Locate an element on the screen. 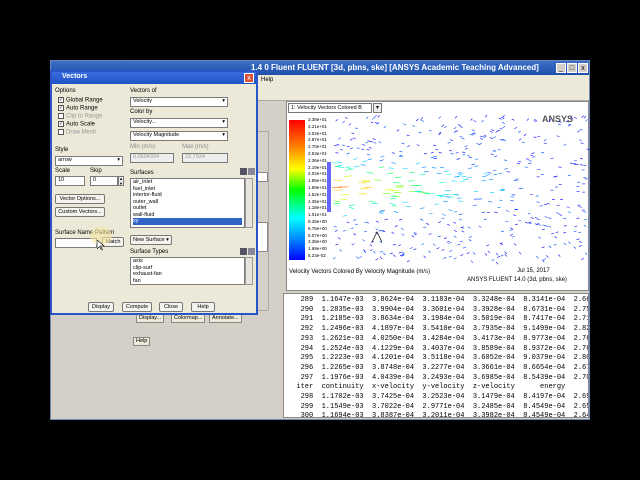 This screenshot has width=640, height=480. compute-button: Compute is located at coordinates (137, 307).